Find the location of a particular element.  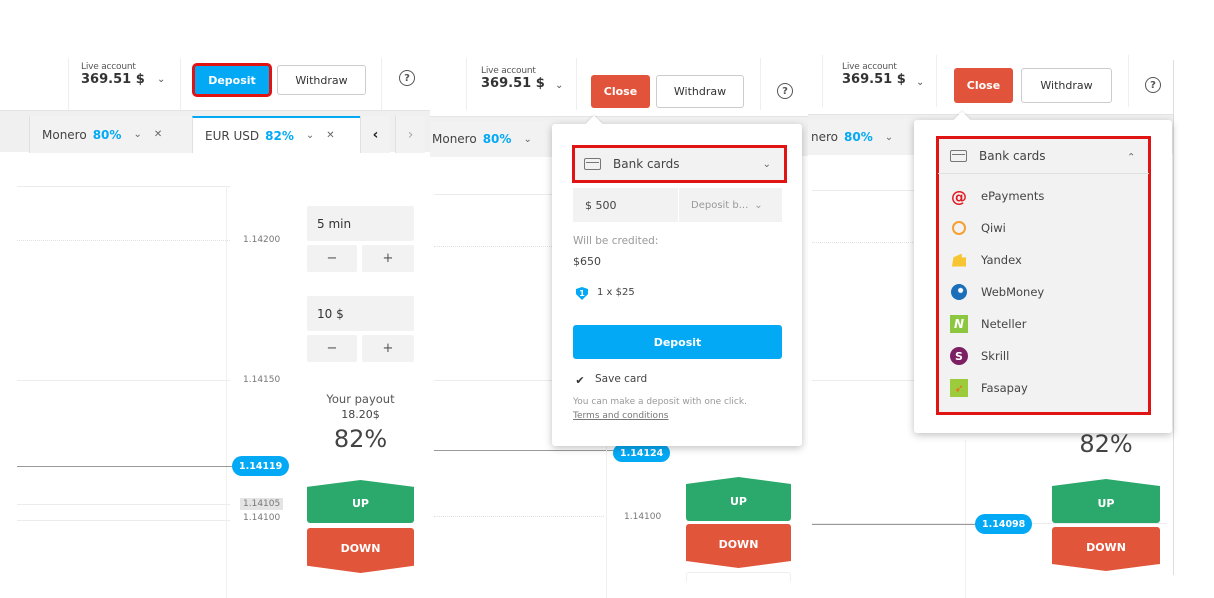

deposit-button: Deposit is located at coordinates (232, 80).